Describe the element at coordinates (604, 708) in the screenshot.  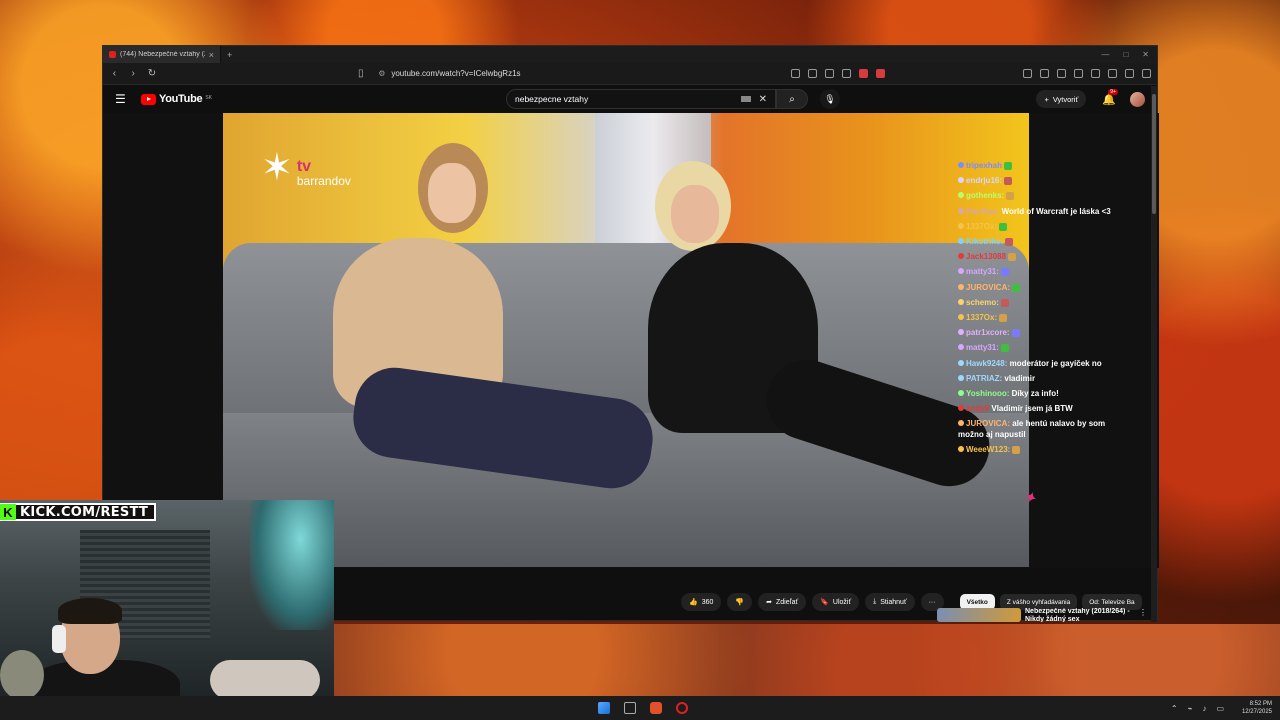
I see `windows-start-icon` at that location.